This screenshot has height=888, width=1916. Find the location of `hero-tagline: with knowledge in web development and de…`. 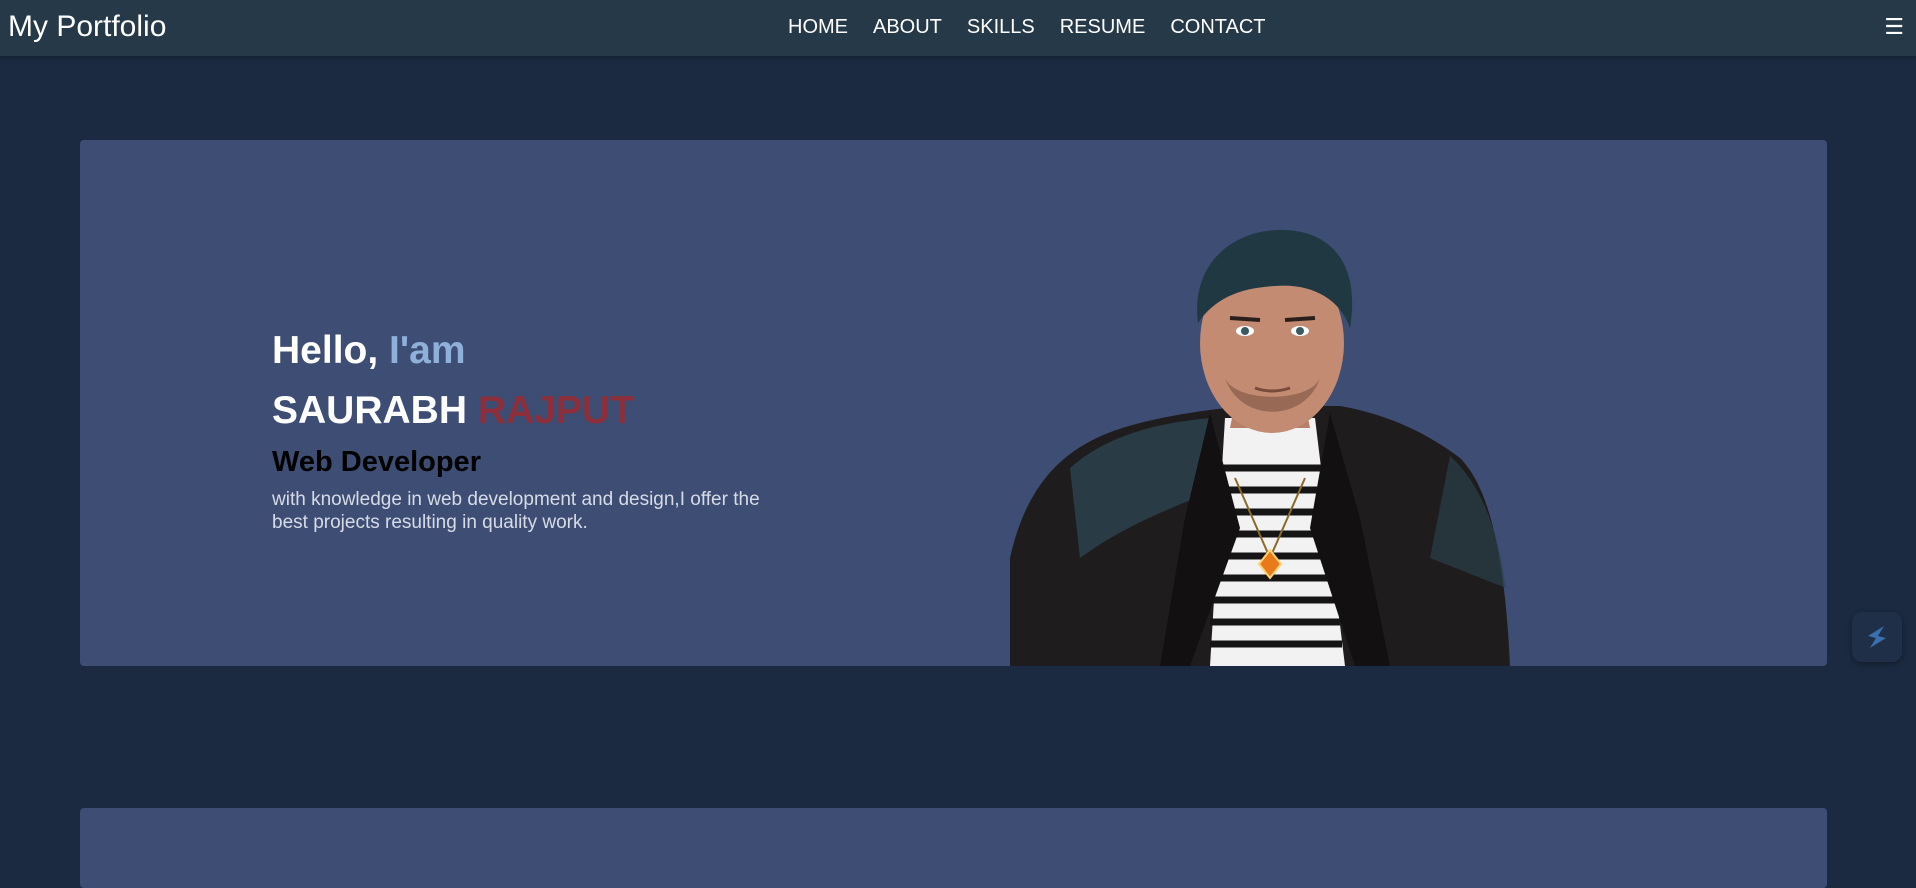

hero-tagline: with knowledge in web development and de… is located at coordinates (516, 511).